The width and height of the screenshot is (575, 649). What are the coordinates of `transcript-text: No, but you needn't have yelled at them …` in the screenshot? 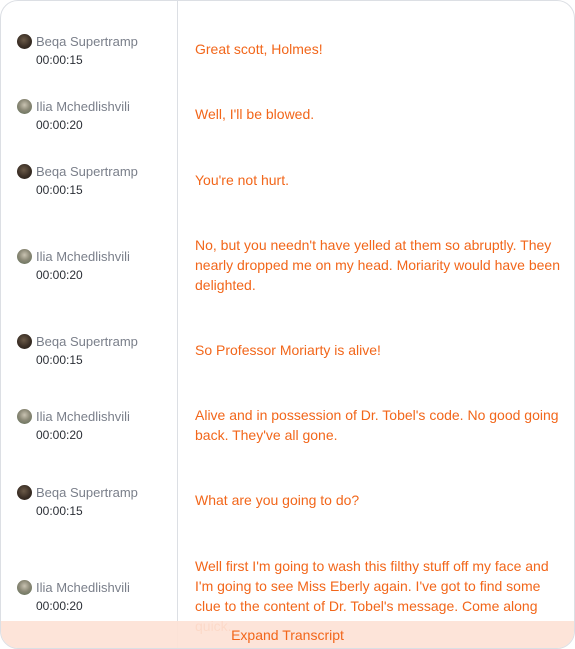 It's located at (377, 265).